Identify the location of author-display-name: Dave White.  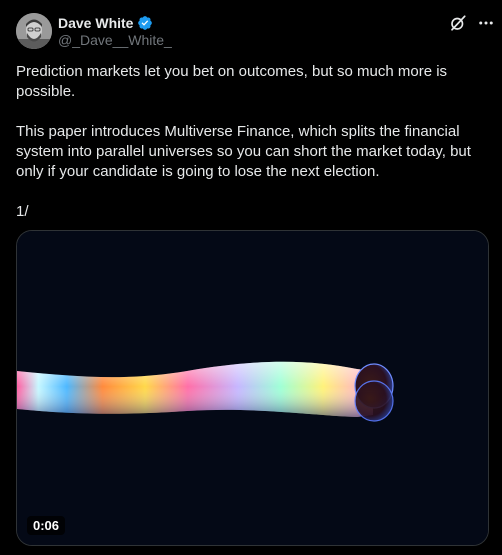
(95, 23).